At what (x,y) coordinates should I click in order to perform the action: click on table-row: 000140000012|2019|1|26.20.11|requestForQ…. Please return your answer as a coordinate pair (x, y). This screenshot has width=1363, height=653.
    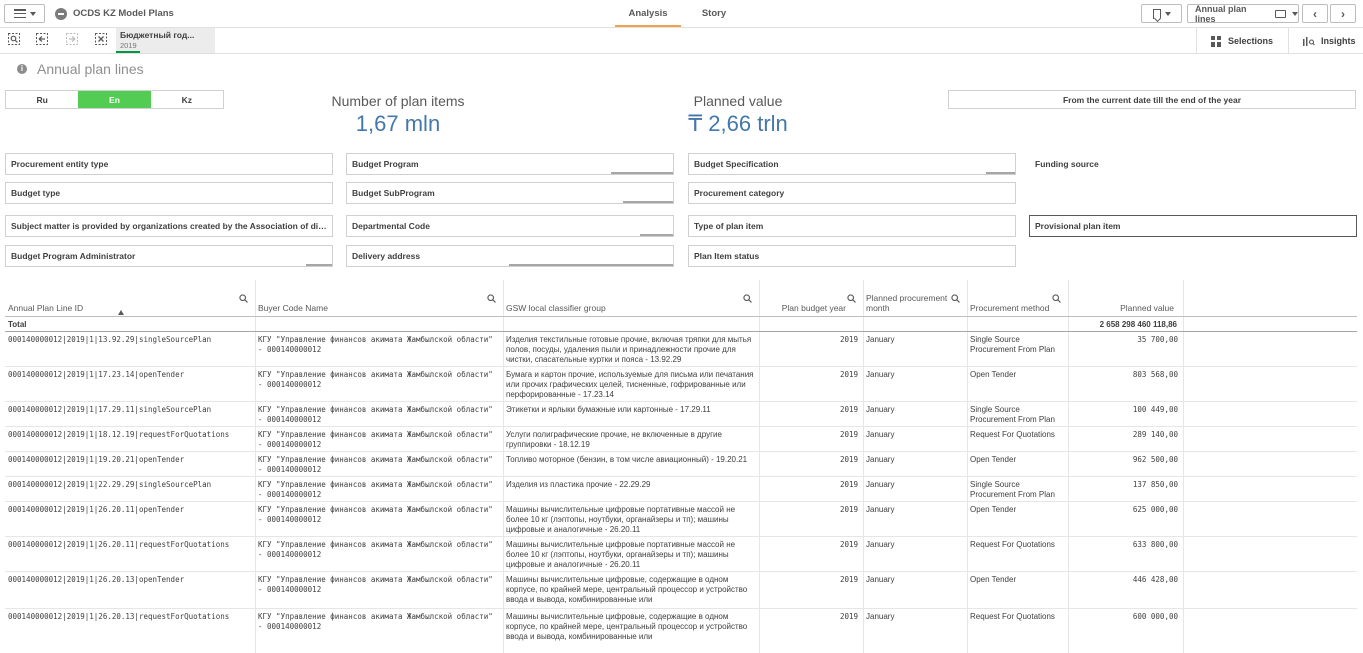
    Looking at the image, I should click on (681, 554).